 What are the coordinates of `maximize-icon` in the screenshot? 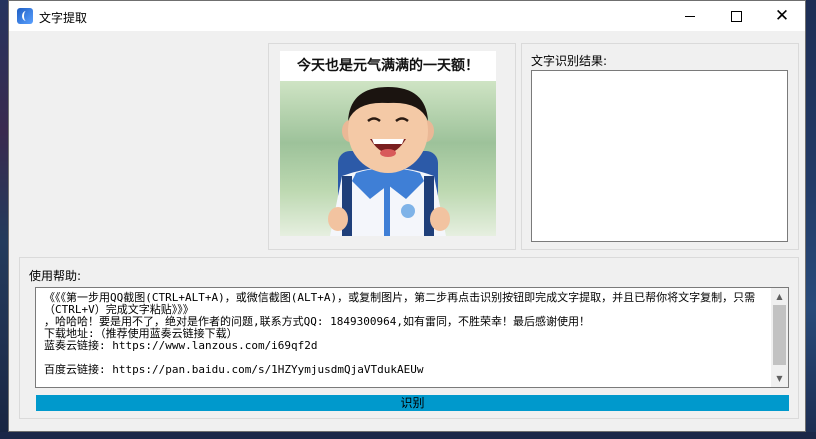 It's located at (736, 16).